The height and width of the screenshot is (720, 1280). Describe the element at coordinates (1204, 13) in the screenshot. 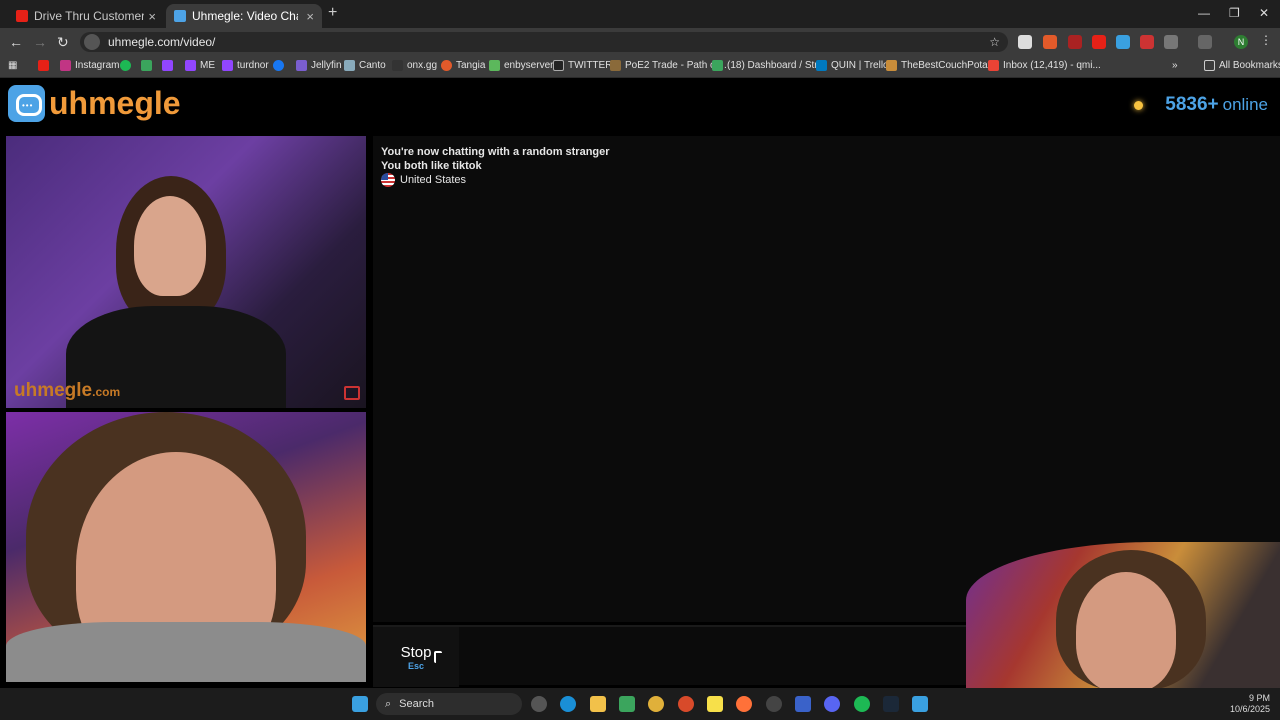

I see `minimize-icon: —` at that location.